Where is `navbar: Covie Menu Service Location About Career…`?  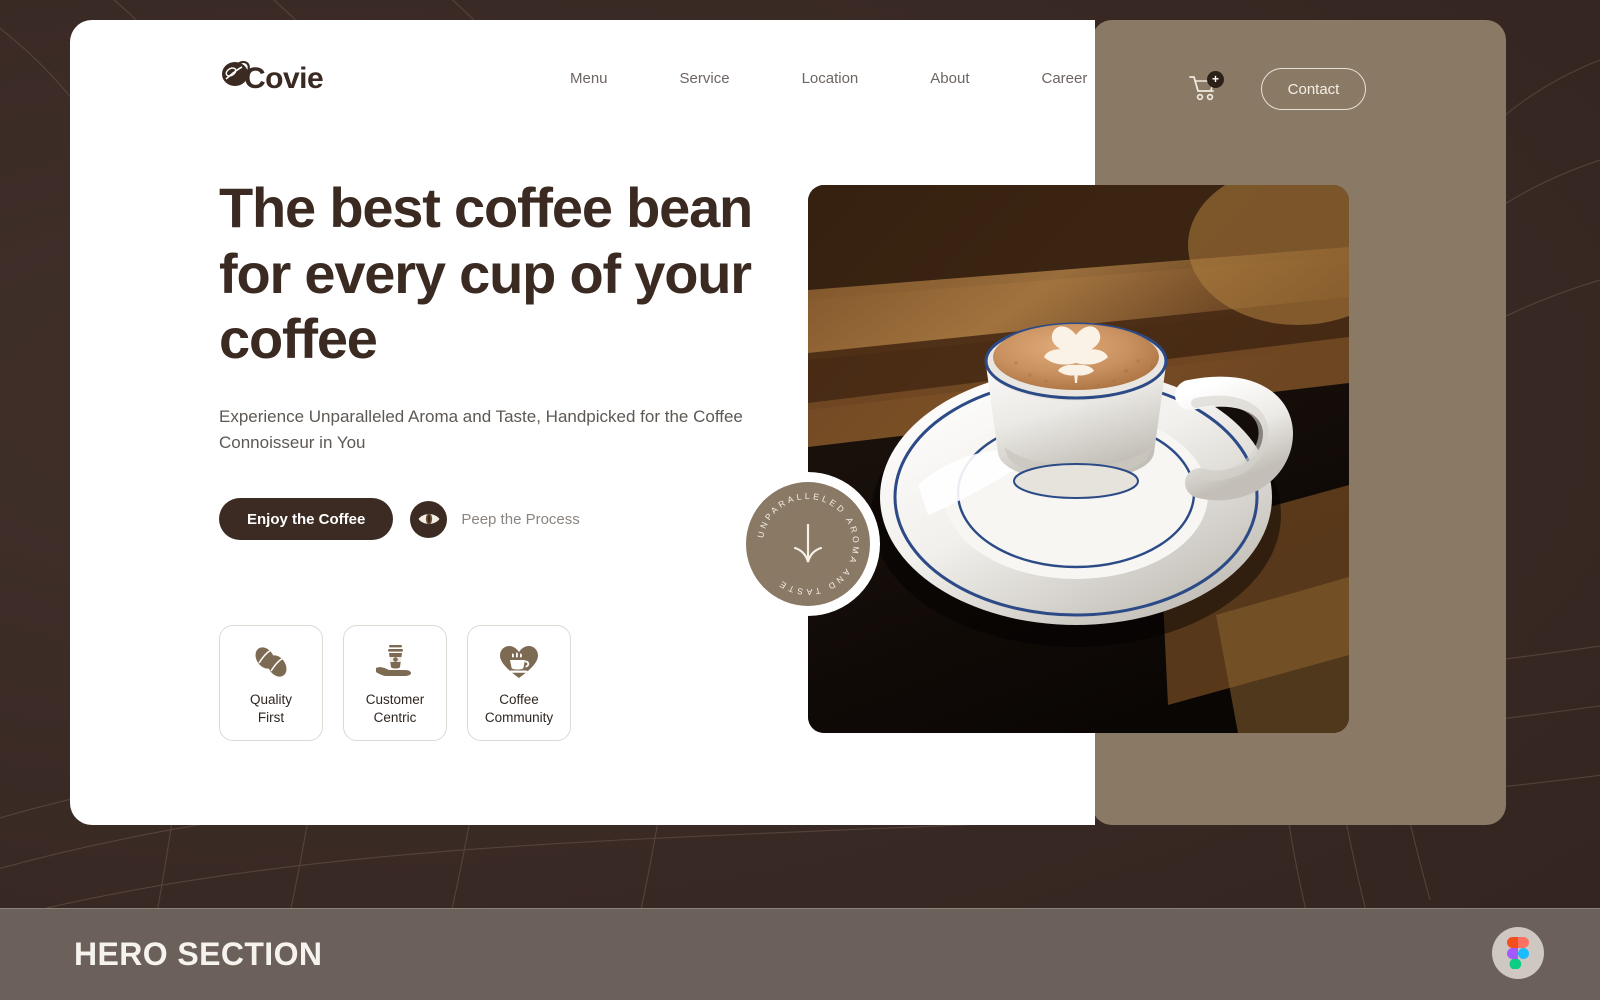 navbar: Covie Menu Service Location About Career… is located at coordinates (788, 80).